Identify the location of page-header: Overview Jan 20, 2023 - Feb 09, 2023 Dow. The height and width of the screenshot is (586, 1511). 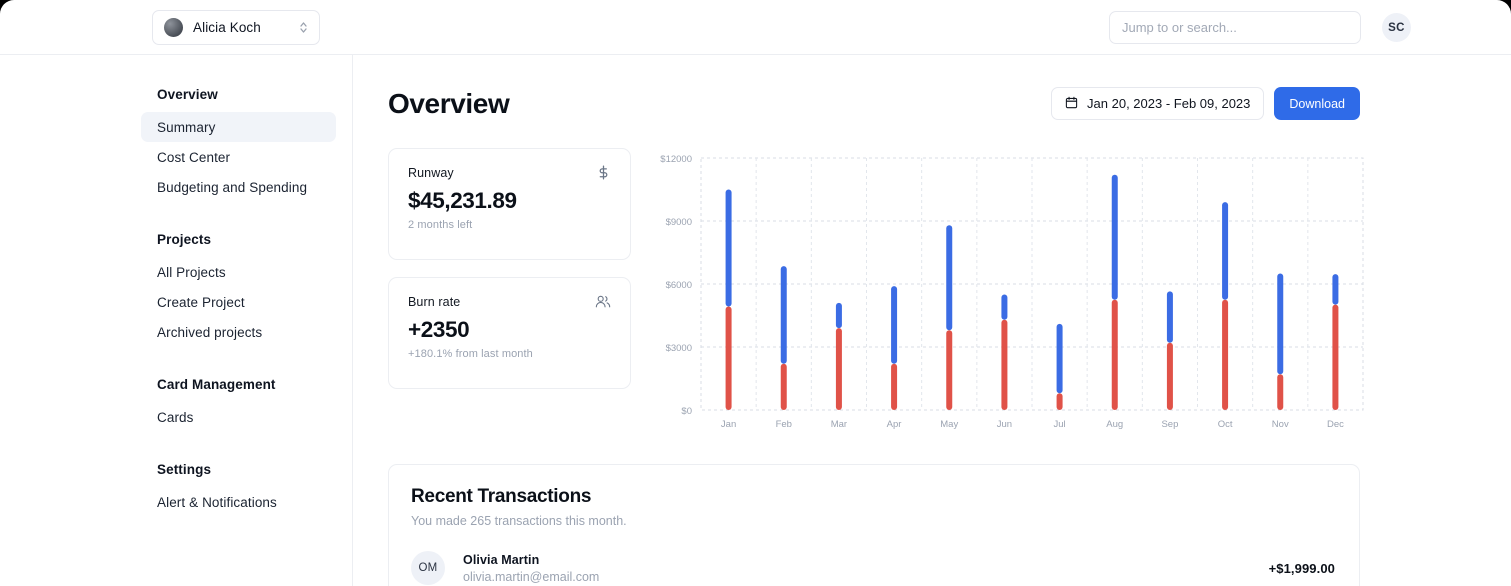
(874, 103).